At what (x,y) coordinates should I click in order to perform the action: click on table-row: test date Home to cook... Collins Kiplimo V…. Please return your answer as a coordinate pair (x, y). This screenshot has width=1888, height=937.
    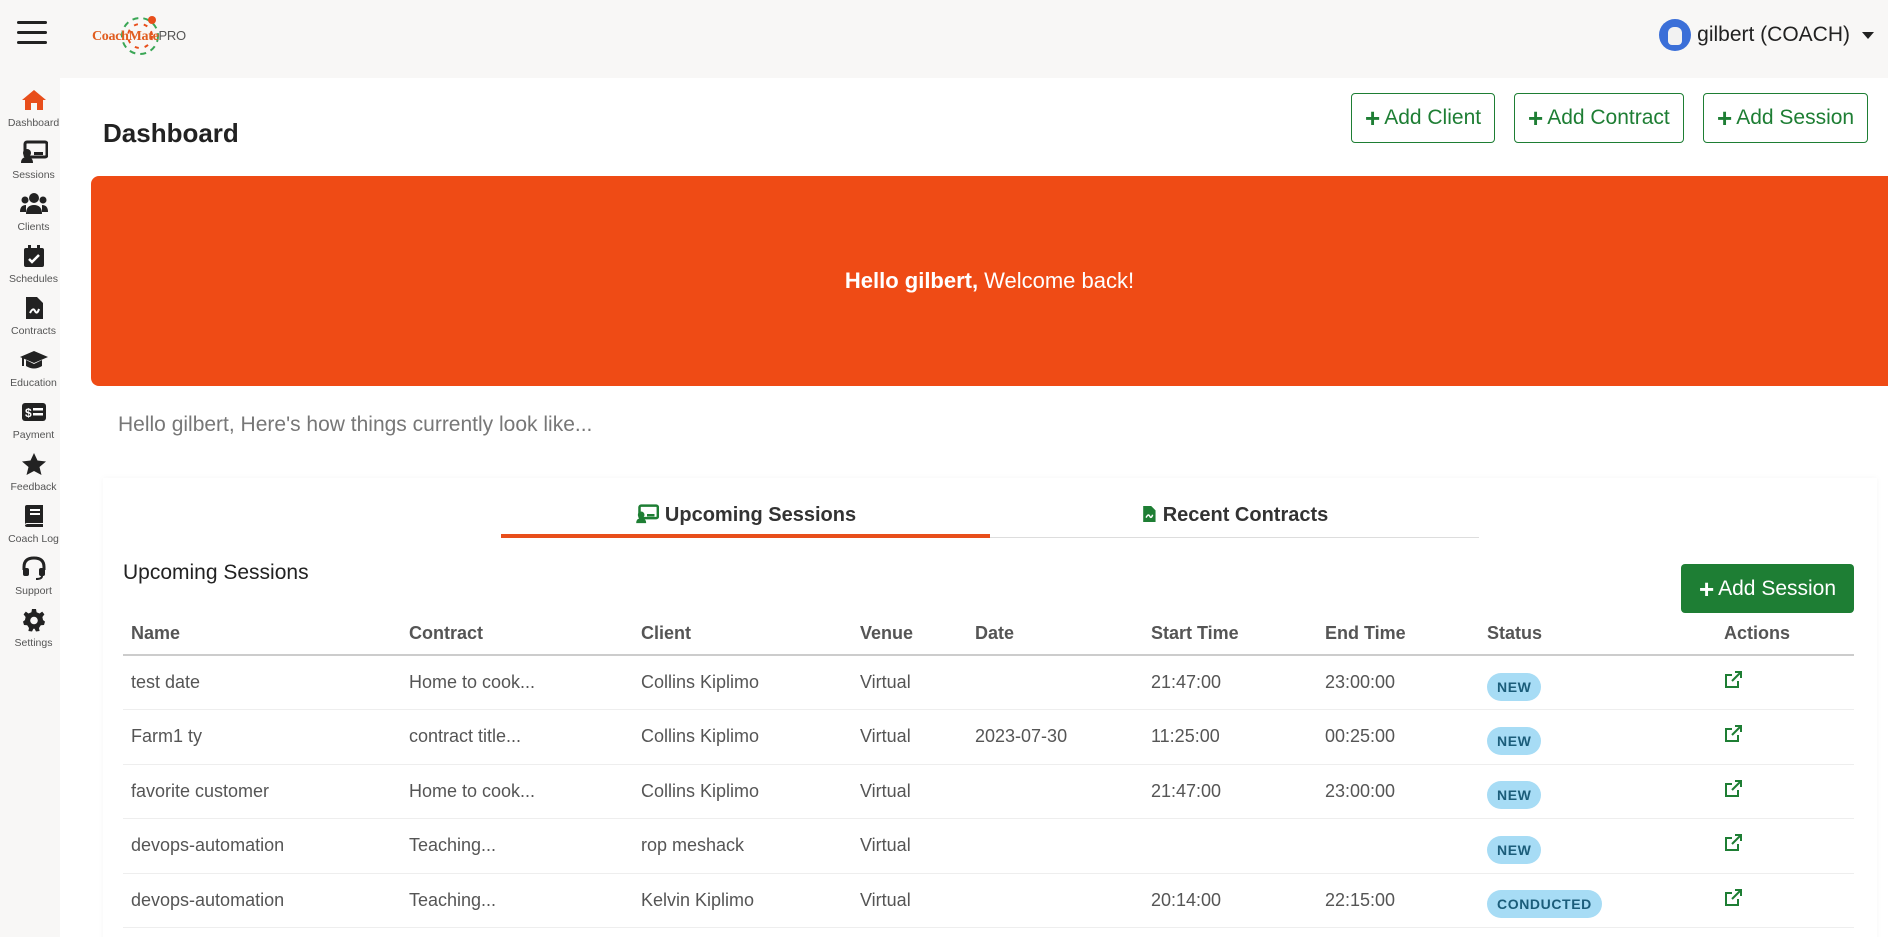
    Looking at the image, I should click on (988, 682).